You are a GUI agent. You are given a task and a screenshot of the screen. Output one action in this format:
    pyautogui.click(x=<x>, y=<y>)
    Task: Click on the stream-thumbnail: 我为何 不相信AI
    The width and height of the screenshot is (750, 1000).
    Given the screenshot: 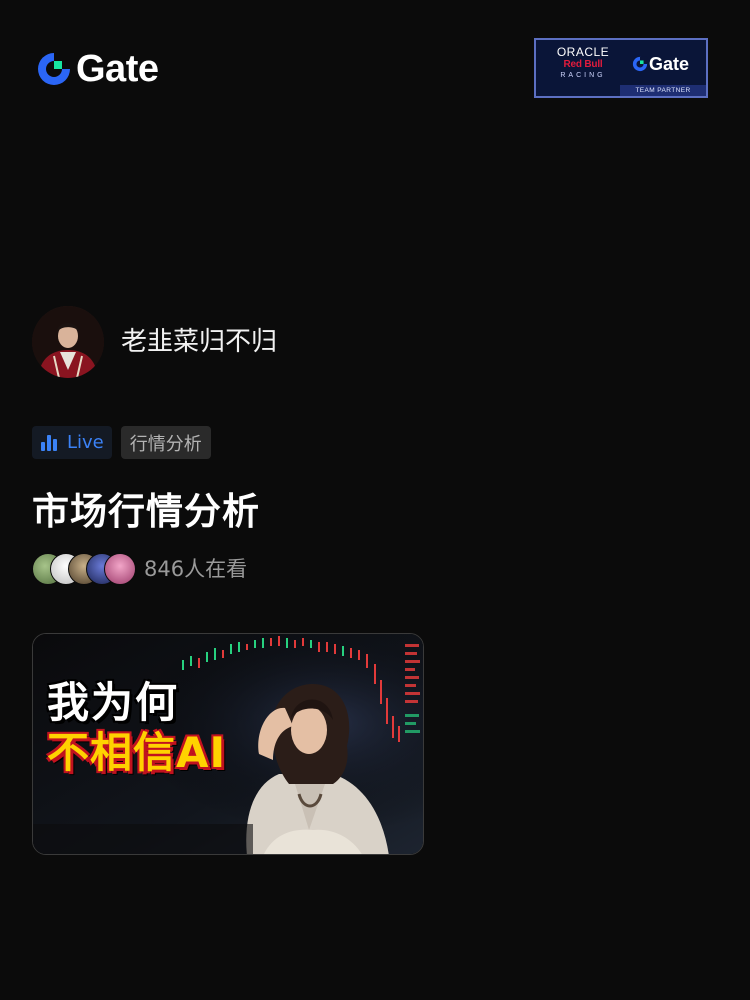 What is the action you would take?
    pyautogui.click(x=228, y=744)
    